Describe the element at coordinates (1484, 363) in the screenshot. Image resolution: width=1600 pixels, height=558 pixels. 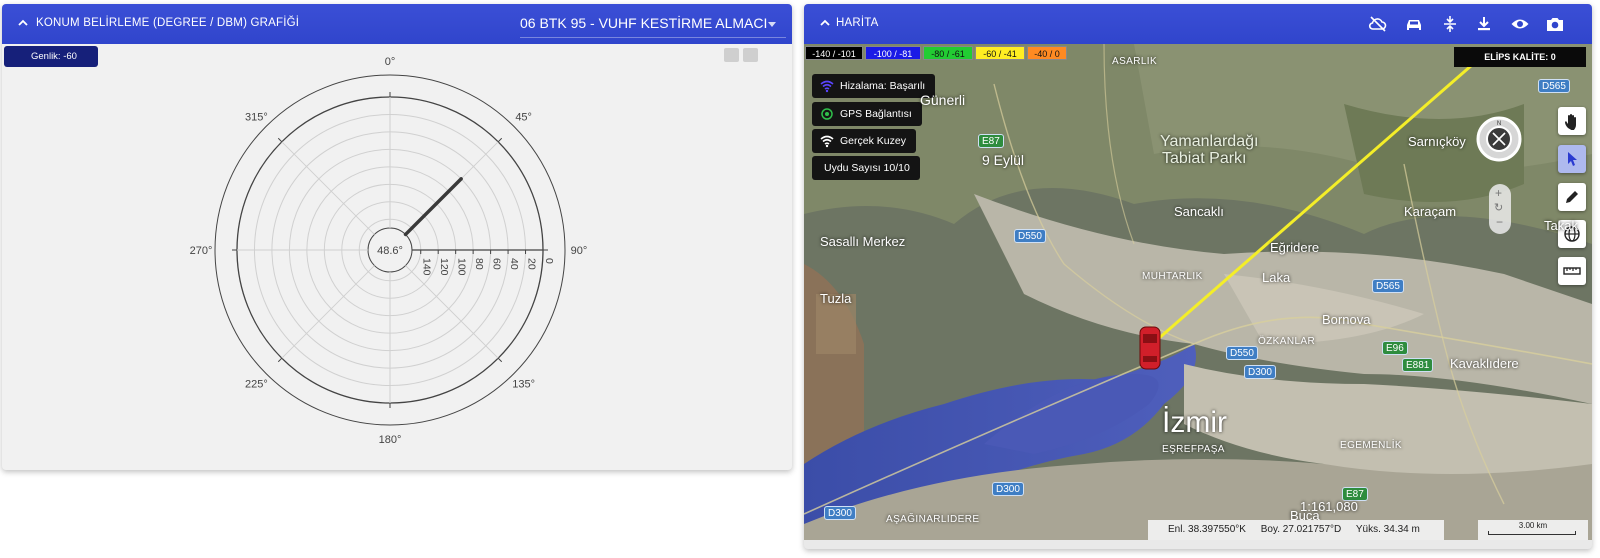
I see `map-label: Kavaklıdere` at that location.